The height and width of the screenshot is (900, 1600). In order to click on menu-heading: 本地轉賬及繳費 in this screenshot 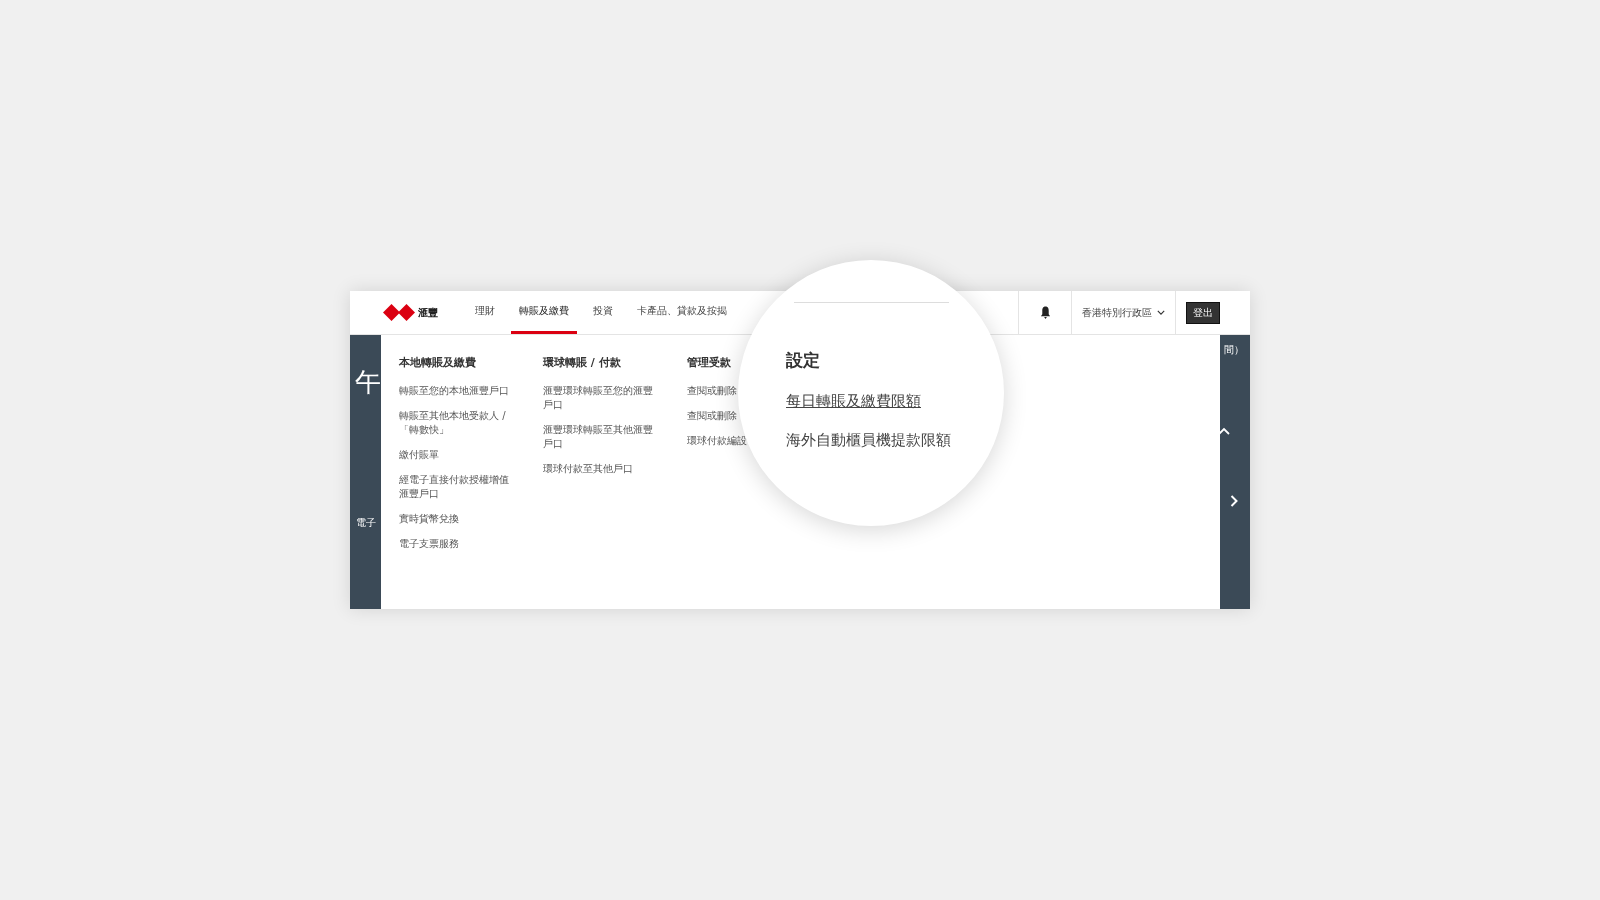, I will do `click(437, 362)`.